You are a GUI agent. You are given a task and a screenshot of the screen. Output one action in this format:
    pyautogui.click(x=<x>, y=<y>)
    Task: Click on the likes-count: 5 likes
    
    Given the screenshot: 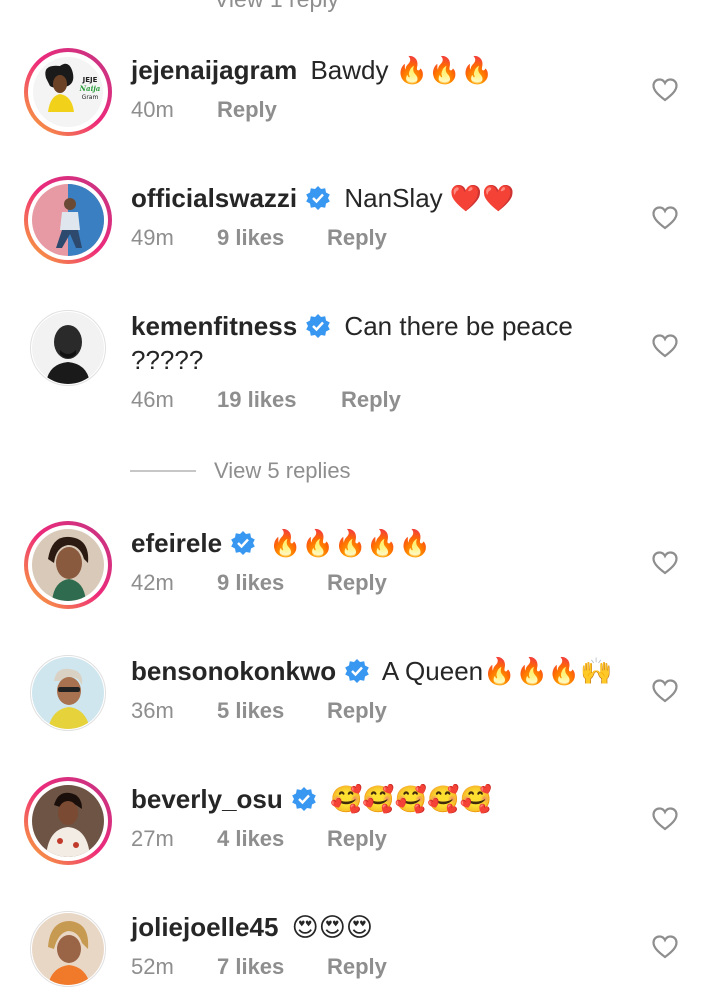 What is the action you would take?
    pyautogui.click(x=272, y=711)
    